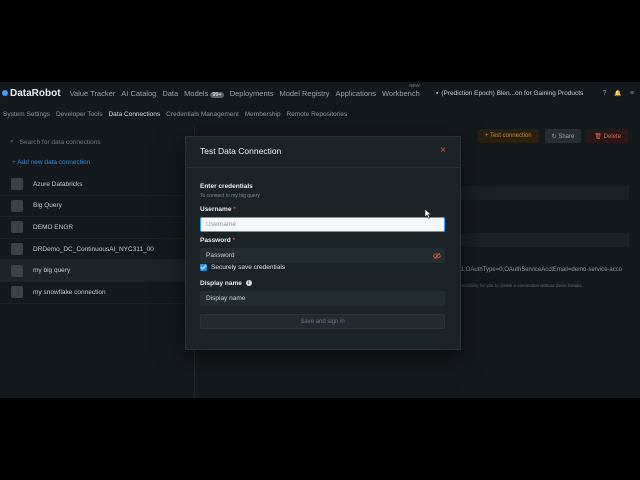 Image resolution: width=640 pixels, height=480 pixels. I want to click on subnav-credentials-management: Credentials Management, so click(202, 114).